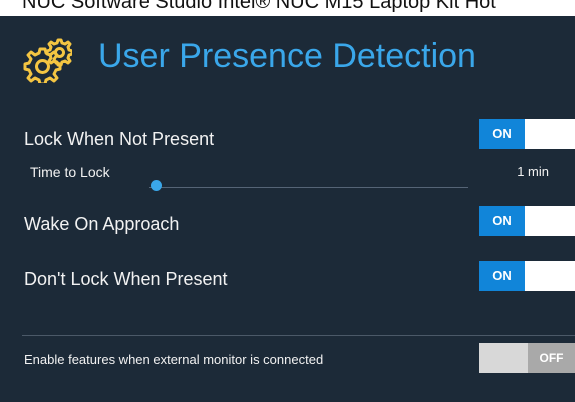  What do you see at coordinates (533, 171) in the screenshot?
I see `time-to-lock-value: 1 min` at bounding box center [533, 171].